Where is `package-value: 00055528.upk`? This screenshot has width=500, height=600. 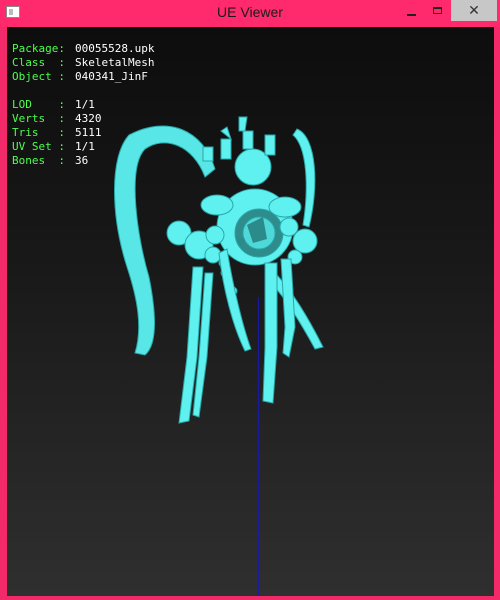
package-value: 00055528.upk is located at coordinates (115, 48).